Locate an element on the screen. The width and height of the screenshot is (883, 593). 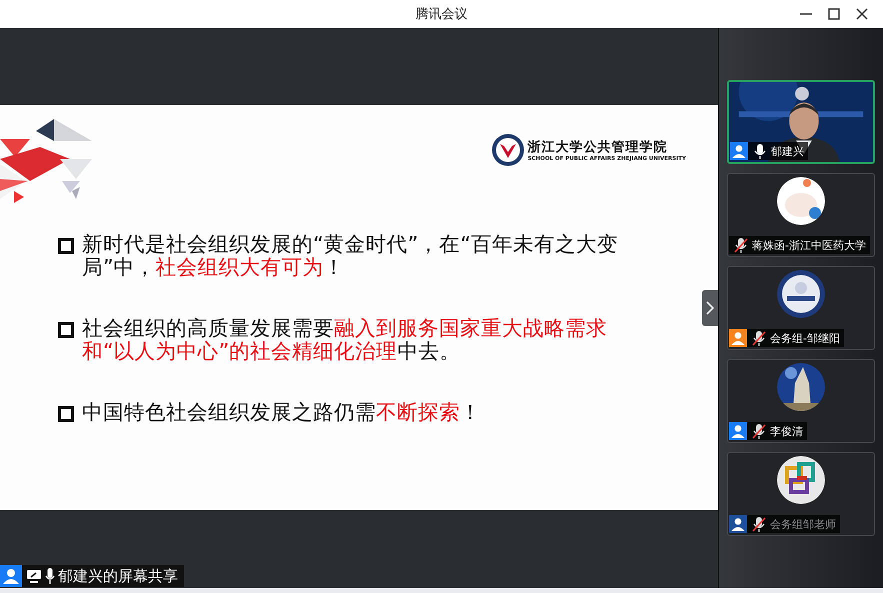
user-avatar-icon is located at coordinates (11, 576).